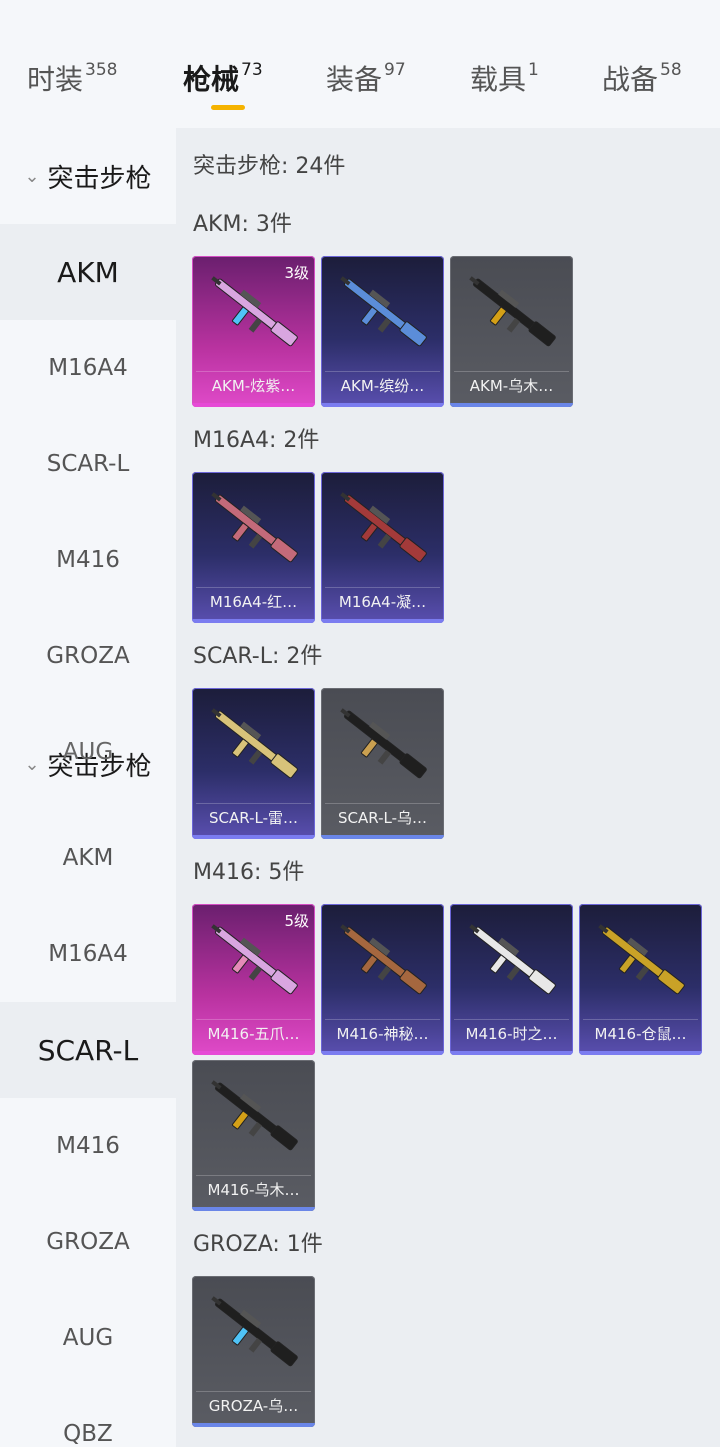 The height and width of the screenshot is (1447, 720). What do you see at coordinates (354, 79) in the screenshot?
I see `tab-label: 装备` at bounding box center [354, 79].